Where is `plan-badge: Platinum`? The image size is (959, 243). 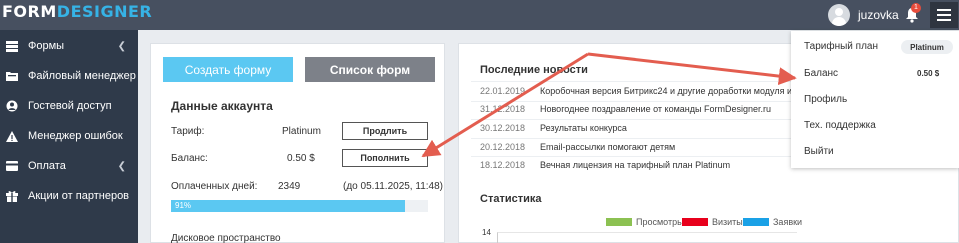
plan-badge: Platinum is located at coordinates (927, 47).